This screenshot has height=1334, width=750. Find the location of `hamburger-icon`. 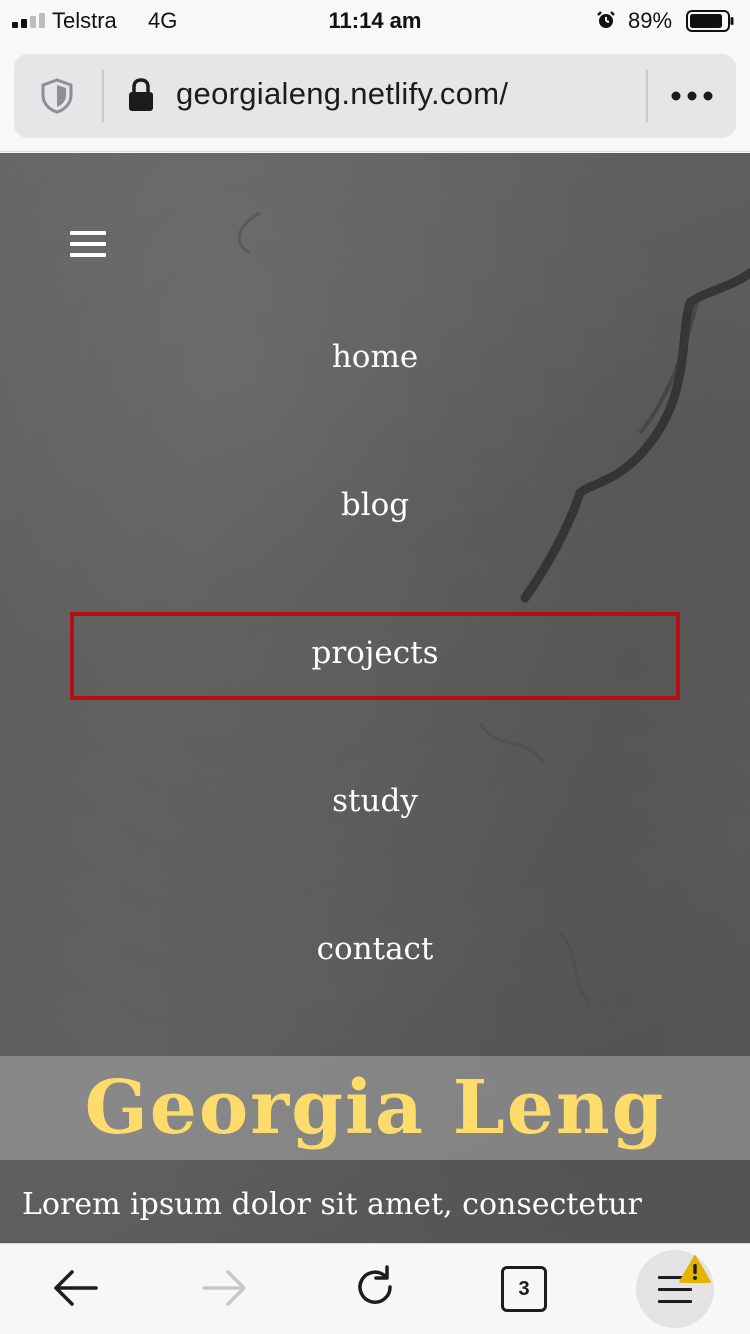

hamburger-icon is located at coordinates (88, 244).